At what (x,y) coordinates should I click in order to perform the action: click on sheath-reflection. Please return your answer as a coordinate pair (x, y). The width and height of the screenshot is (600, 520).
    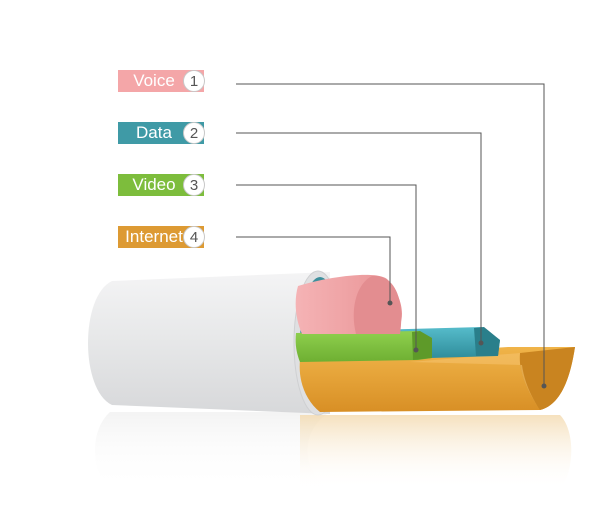
    Looking at the image, I should click on (212, 451).